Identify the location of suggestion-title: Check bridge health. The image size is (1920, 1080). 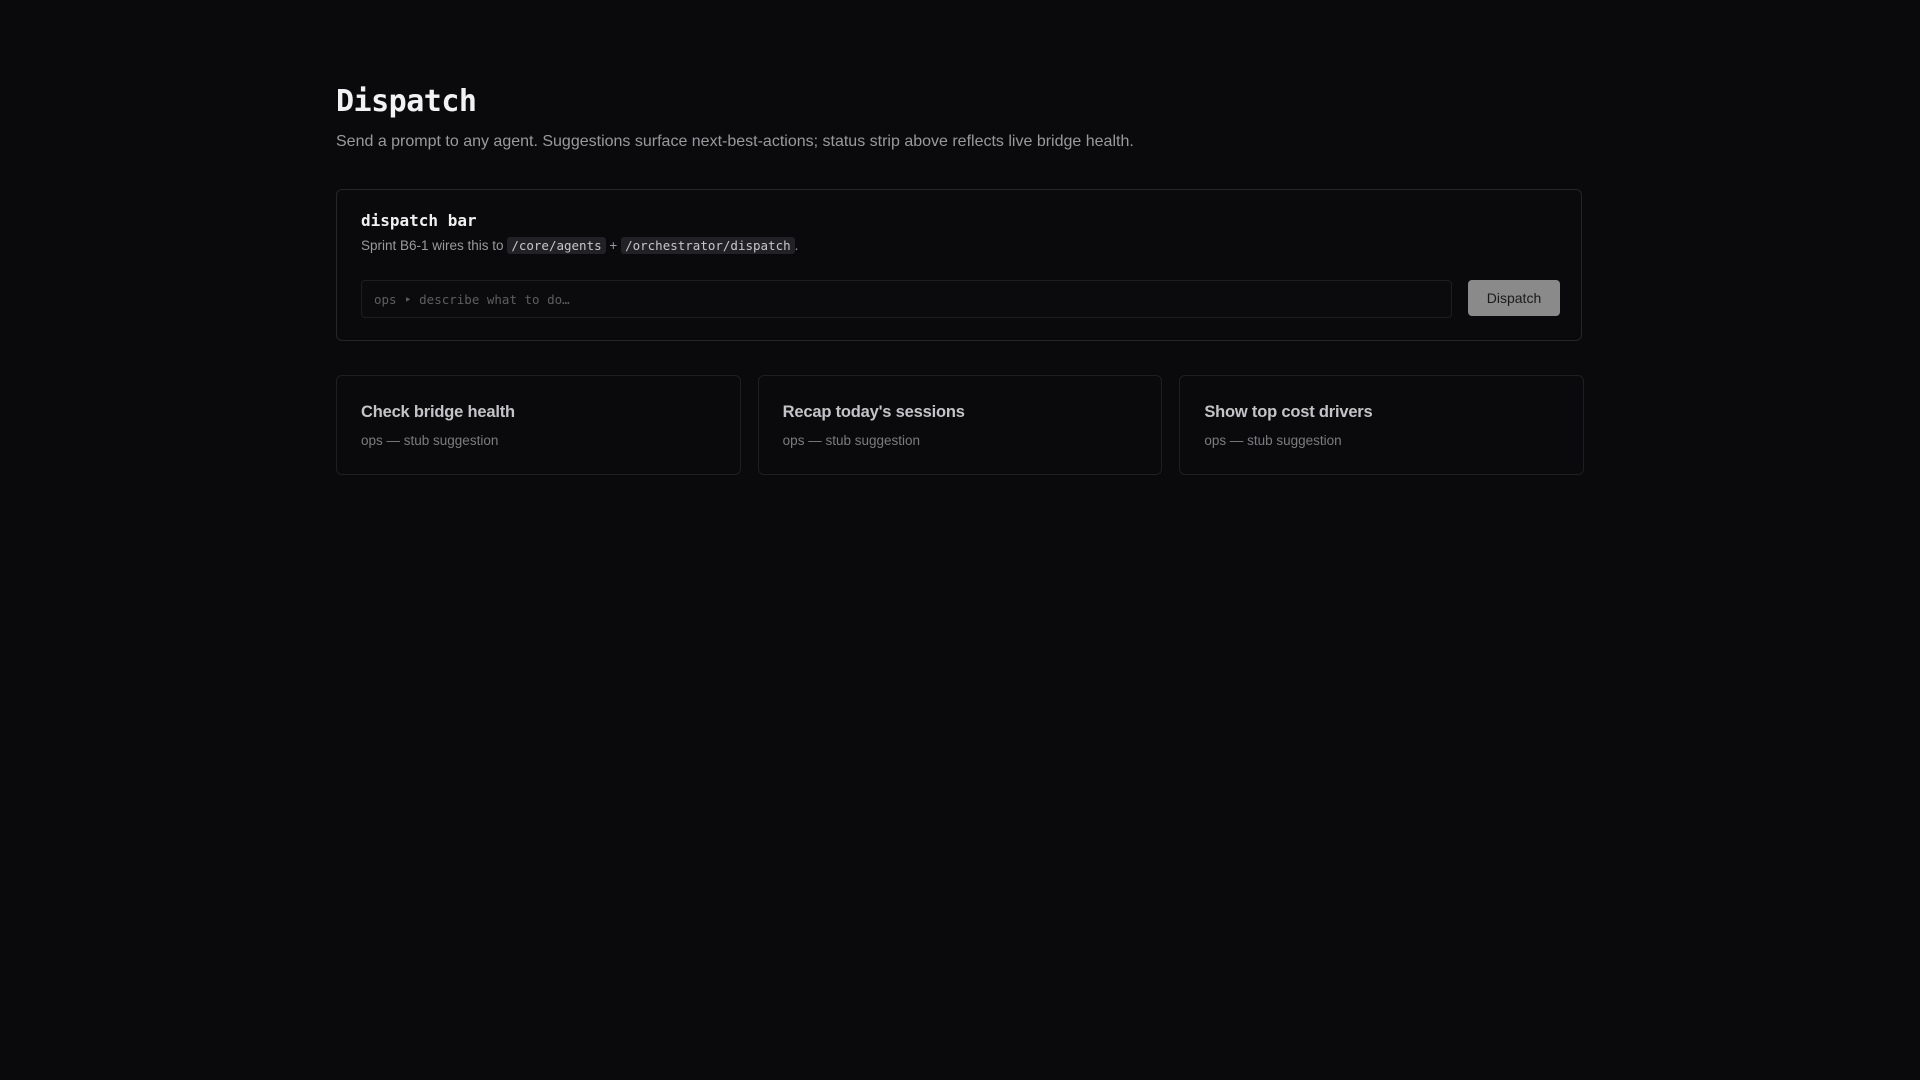
(438, 412).